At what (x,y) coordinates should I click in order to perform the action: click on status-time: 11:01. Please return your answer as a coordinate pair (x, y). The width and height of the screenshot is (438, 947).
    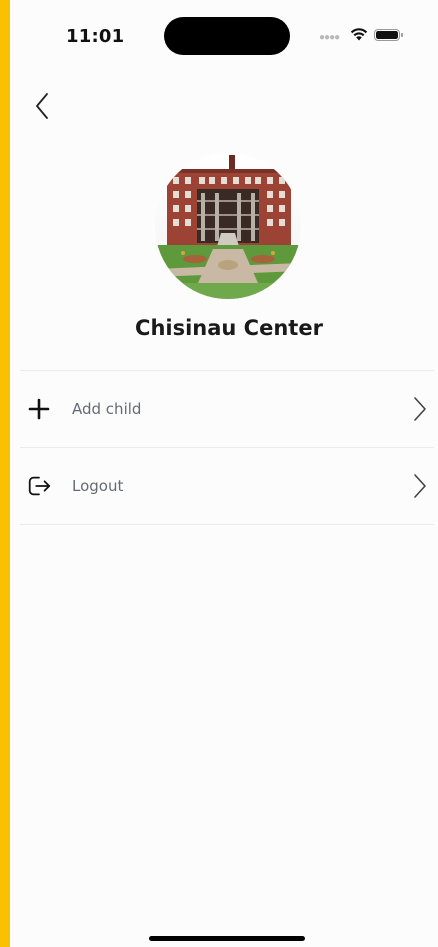
    Looking at the image, I should click on (95, 36).